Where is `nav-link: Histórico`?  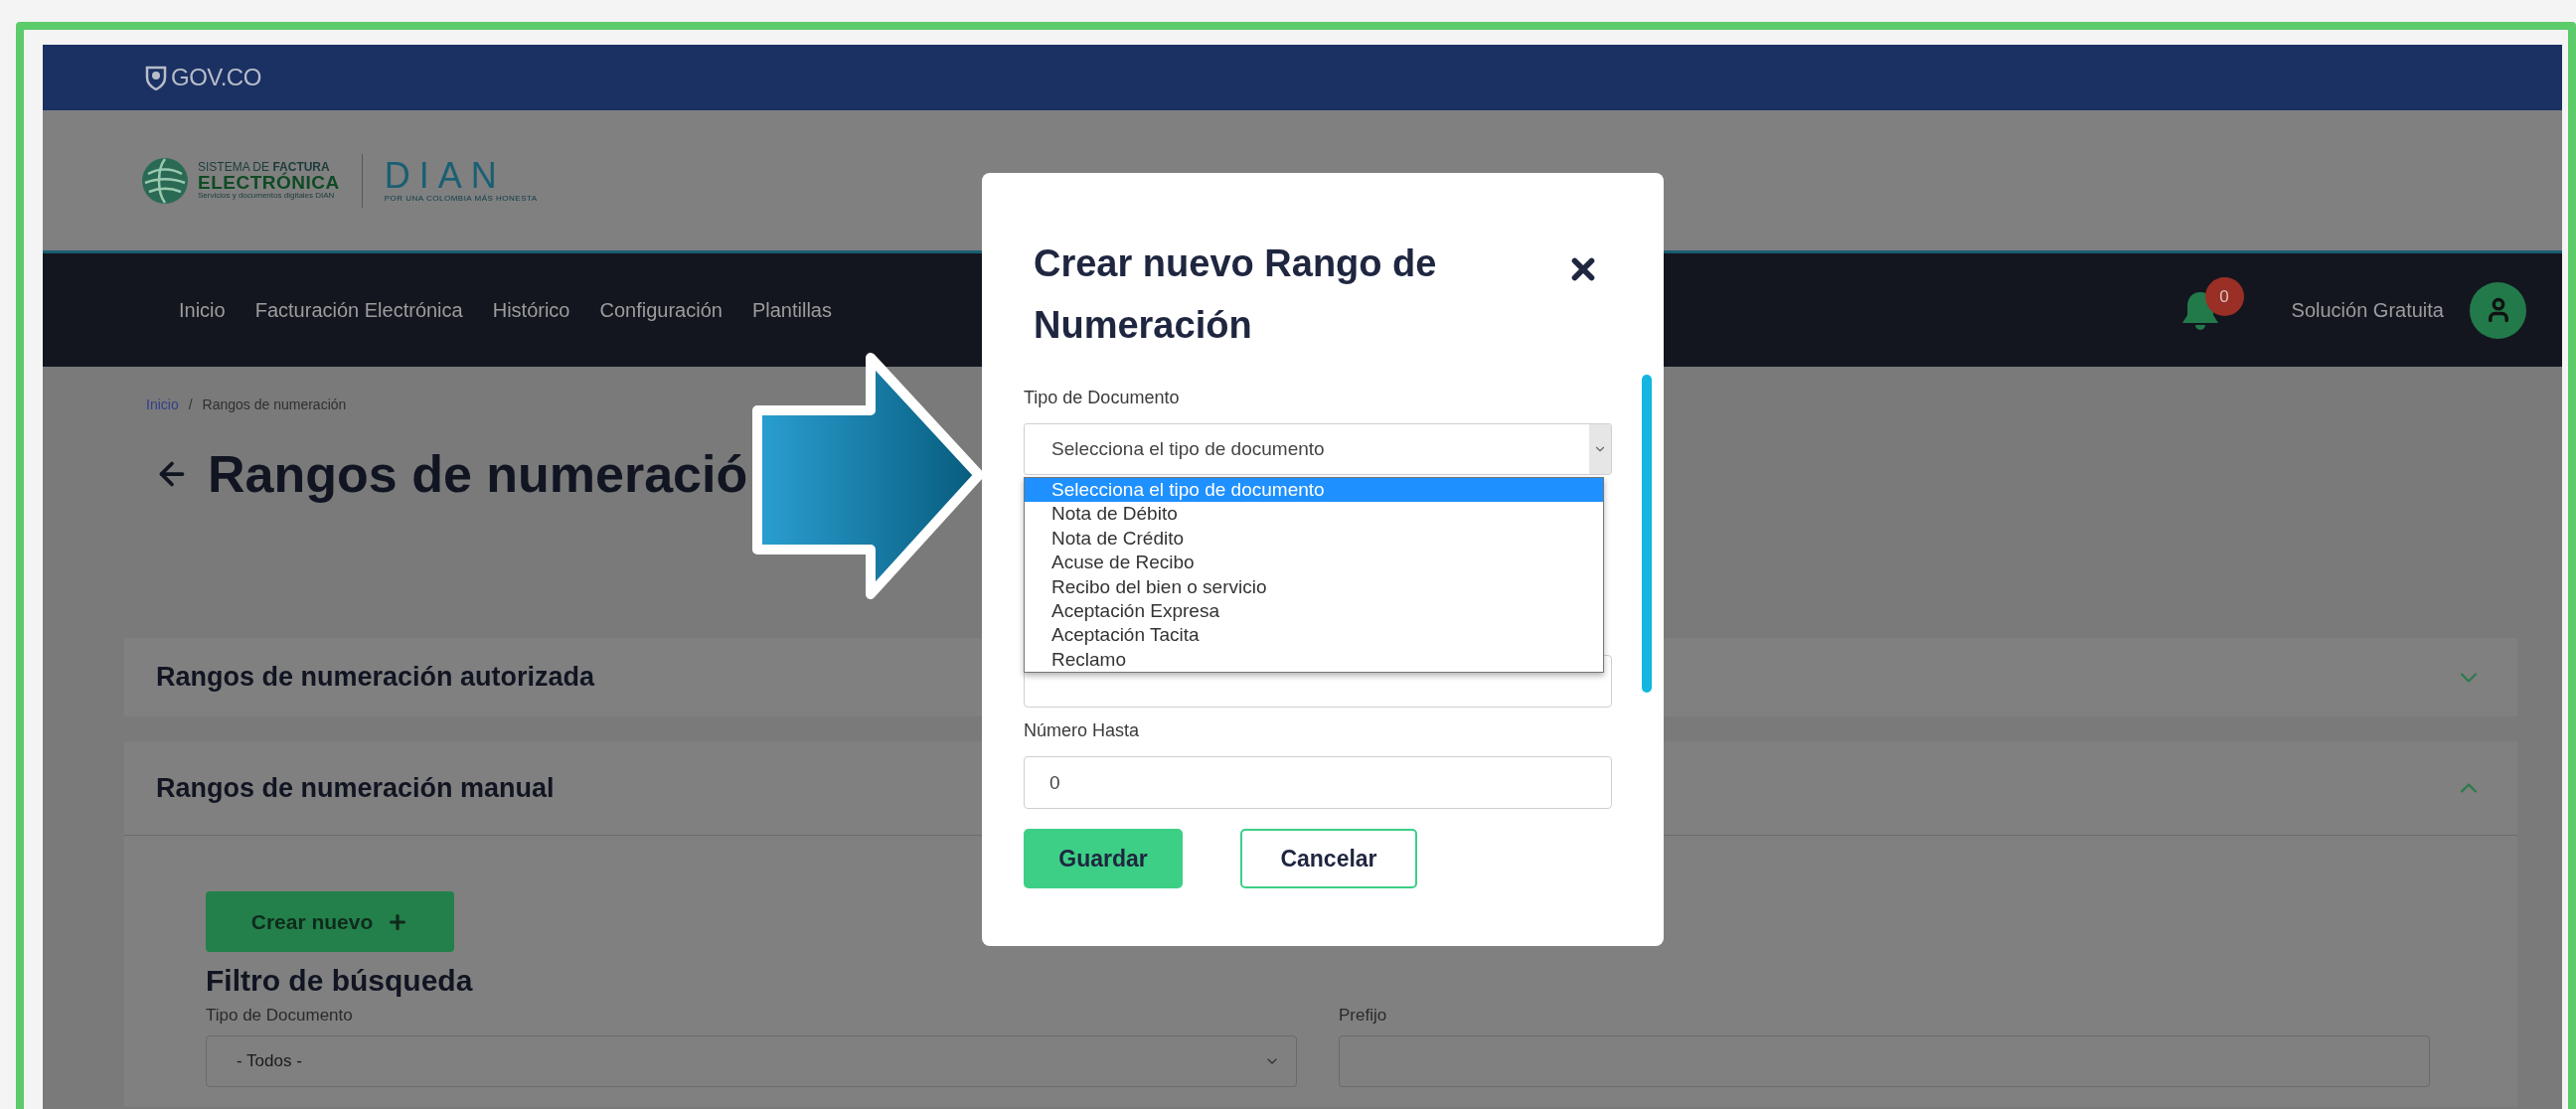
nav-link: Histórico is located at coordinates (531, 310).